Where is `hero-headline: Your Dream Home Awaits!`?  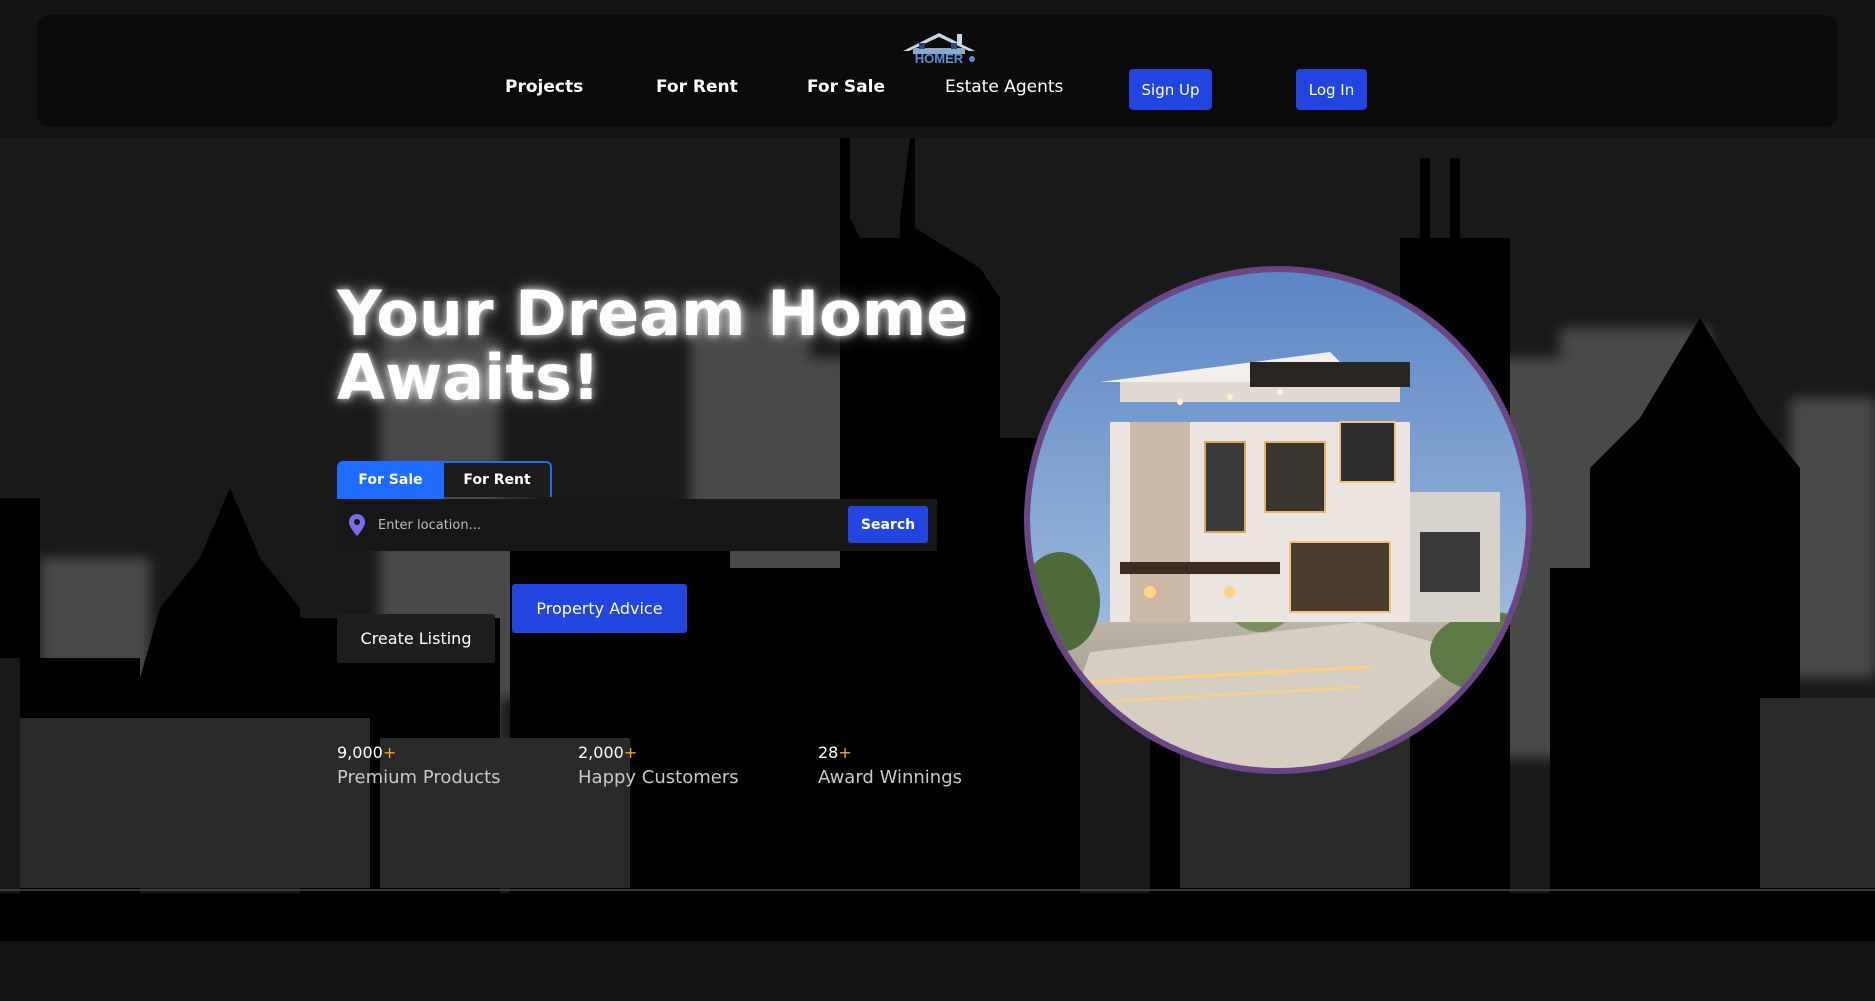 hero-headline: Your Dream Home Awaits! is located at coordinates (657, 346).